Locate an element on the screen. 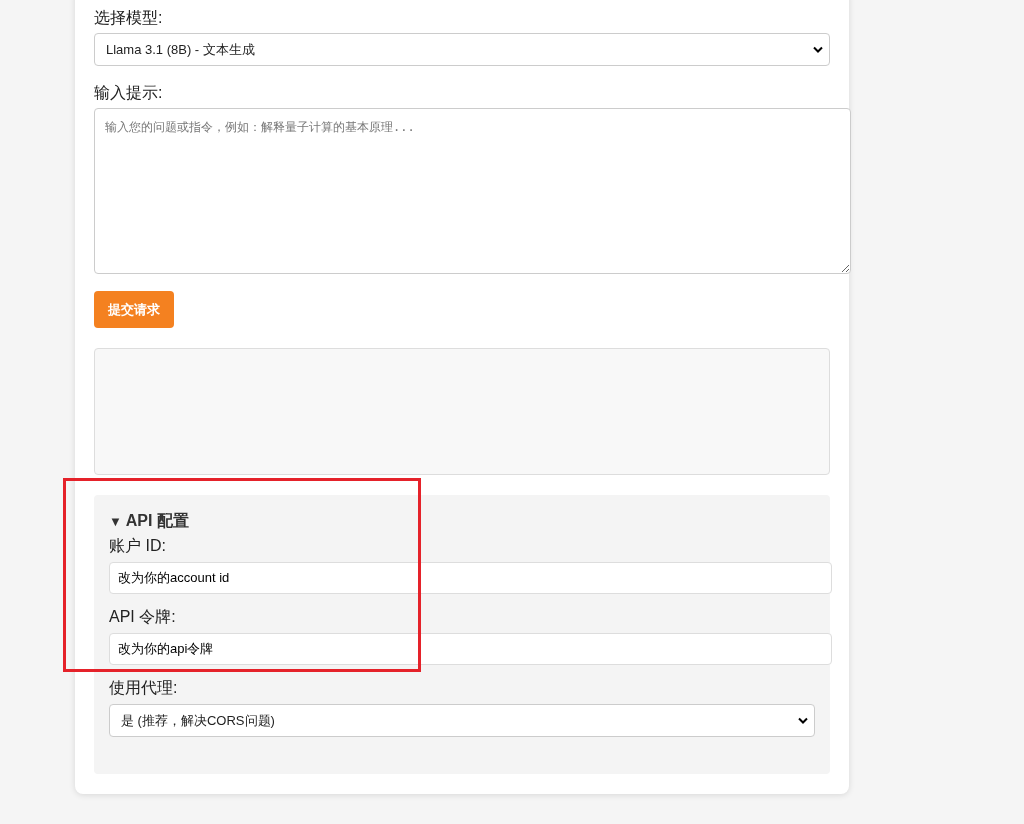 The height and width of the screenshot is (824, 1024). text-input: 改为你的account id is located at coordinates (470, 578).